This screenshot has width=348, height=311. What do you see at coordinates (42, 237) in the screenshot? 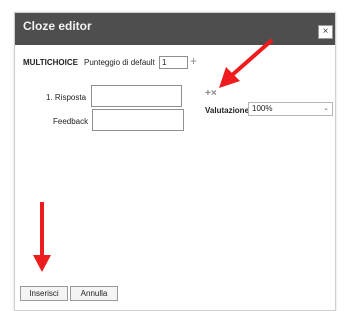
I see `annotation-arrow-insert` at bounding box center [42, 237].